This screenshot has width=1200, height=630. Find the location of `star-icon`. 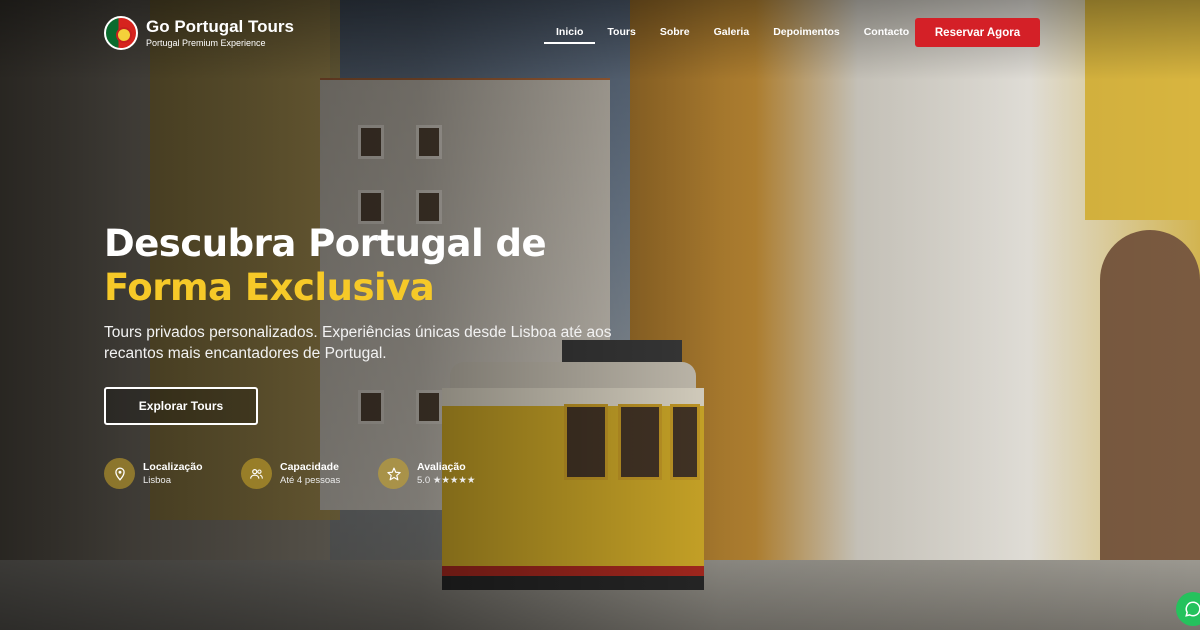

star-icon is located at coordinates (393, 473).